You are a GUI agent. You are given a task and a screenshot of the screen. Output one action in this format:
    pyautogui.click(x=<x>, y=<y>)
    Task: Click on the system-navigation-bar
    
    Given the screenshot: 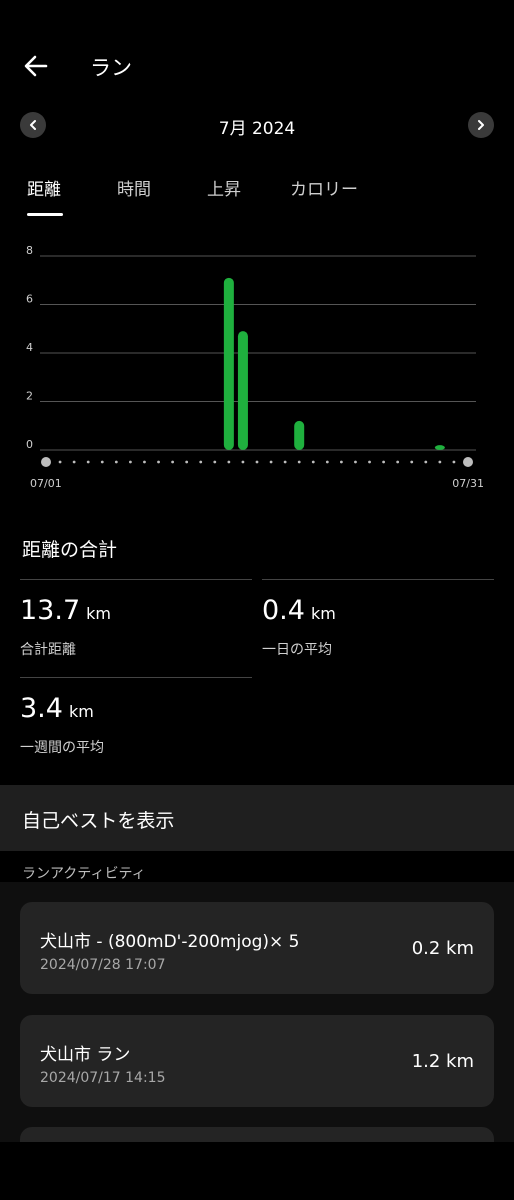 What is the action you would take?
    pyautogui.click(x=257, y=1171)
    